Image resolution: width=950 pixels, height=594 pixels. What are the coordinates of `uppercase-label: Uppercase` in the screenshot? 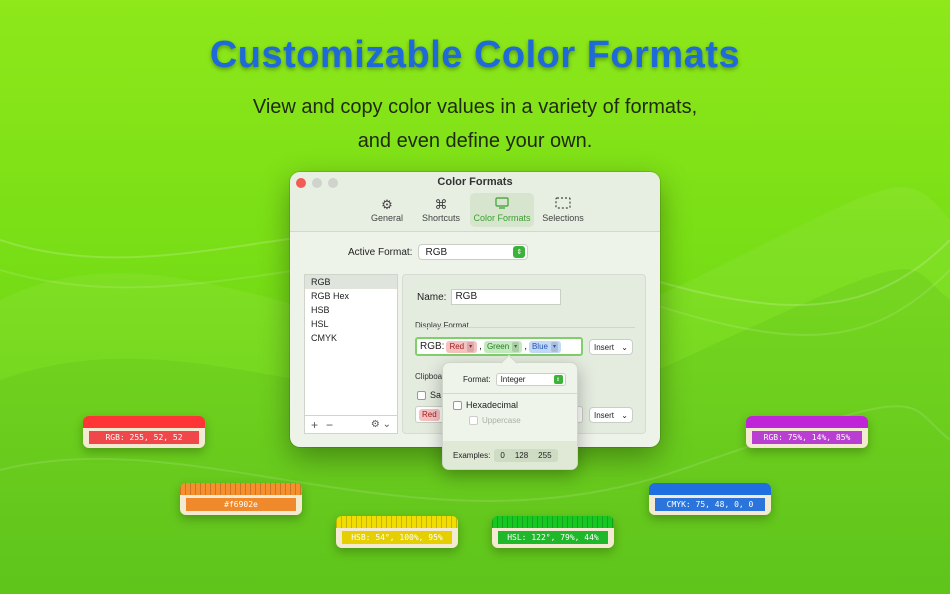 It's located at (501, 420).